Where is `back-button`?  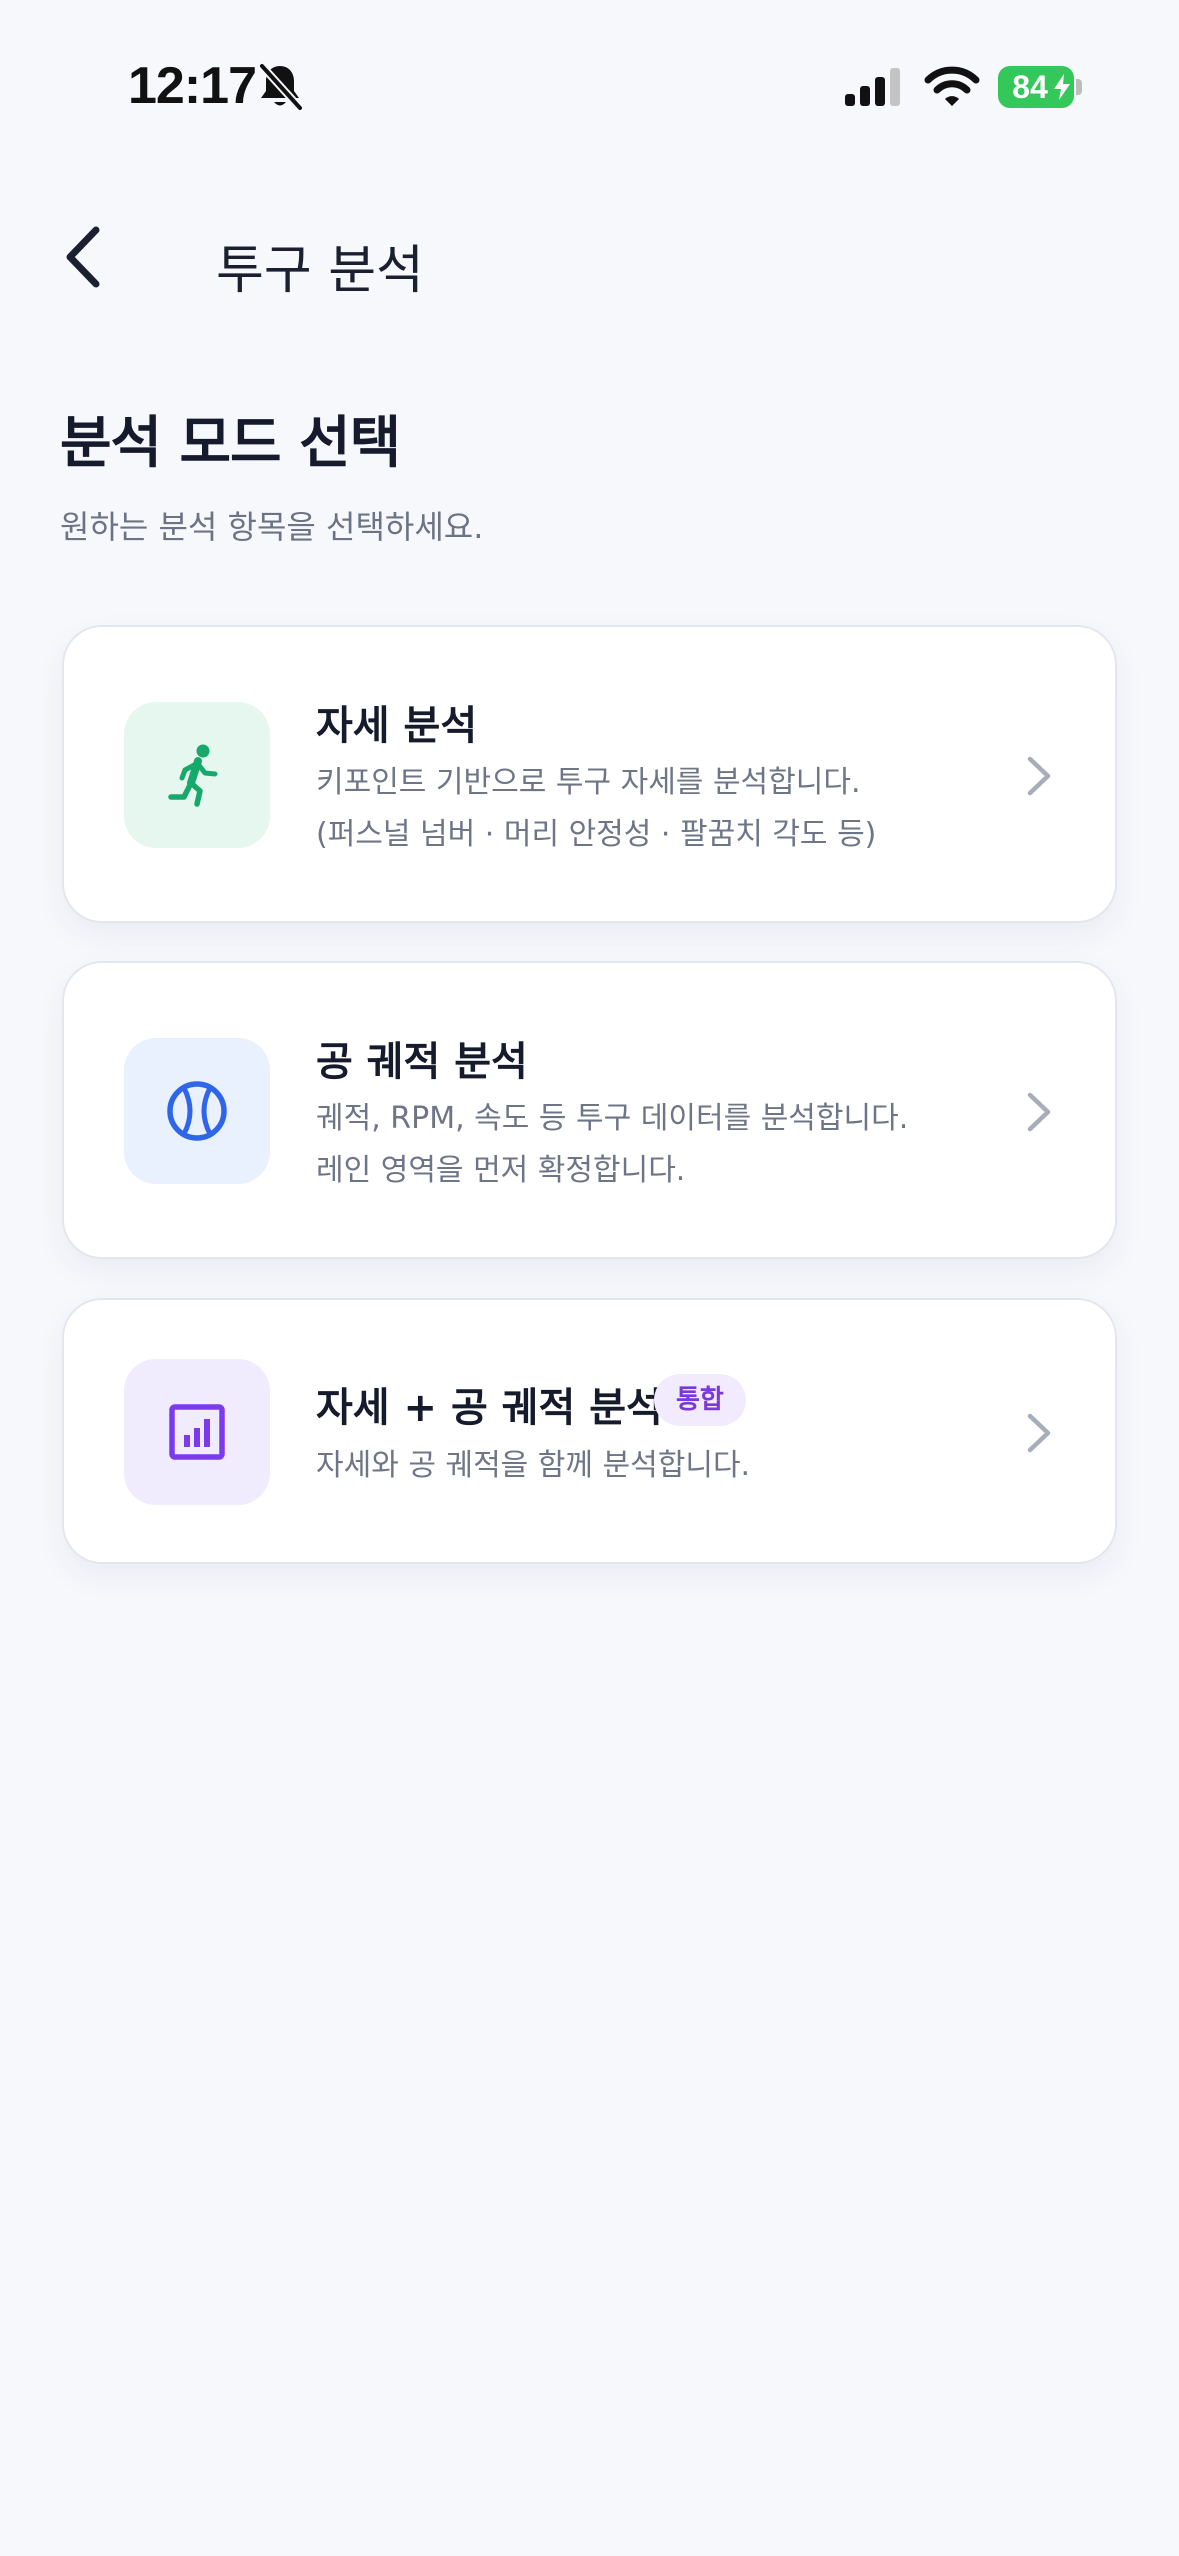
back-button is located at coordinates (86, 257).